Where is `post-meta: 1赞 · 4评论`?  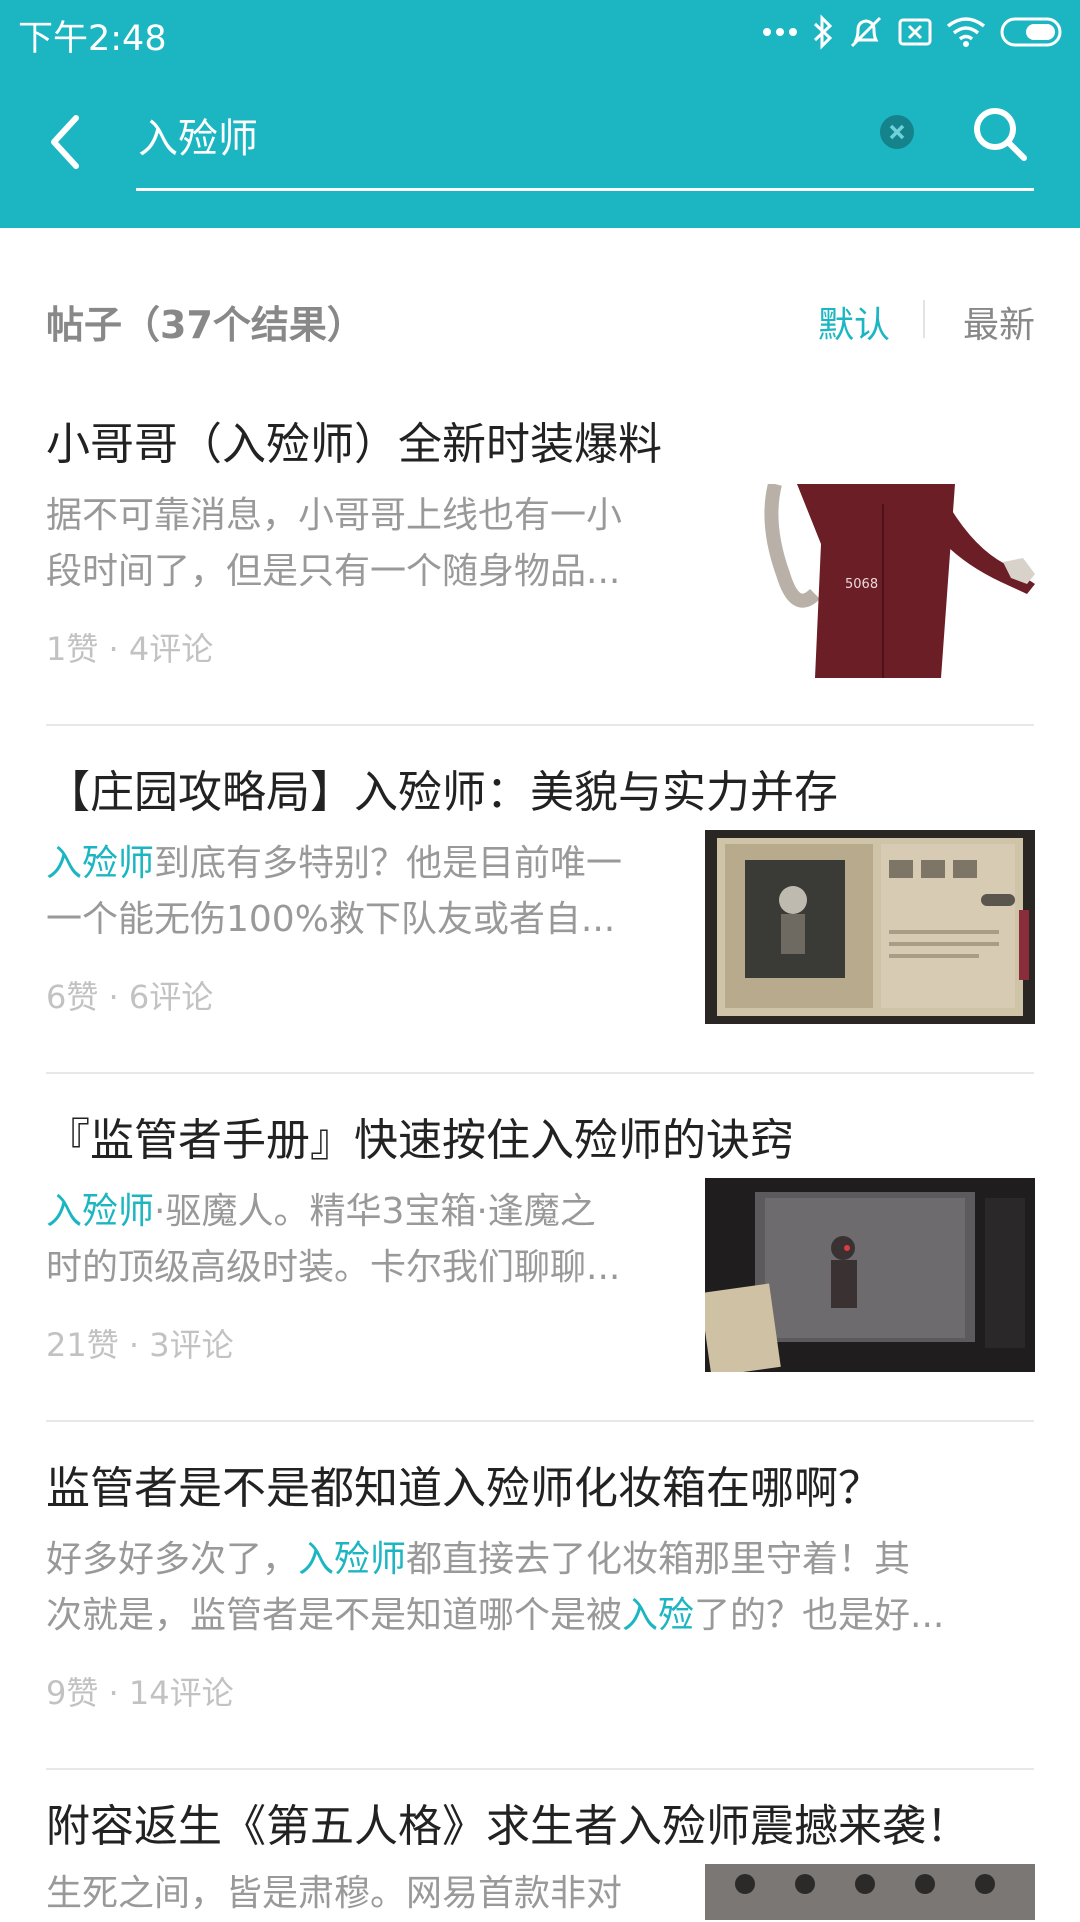
post-meta: 1赞 · 4评论 is located at coordinates (130, 649).